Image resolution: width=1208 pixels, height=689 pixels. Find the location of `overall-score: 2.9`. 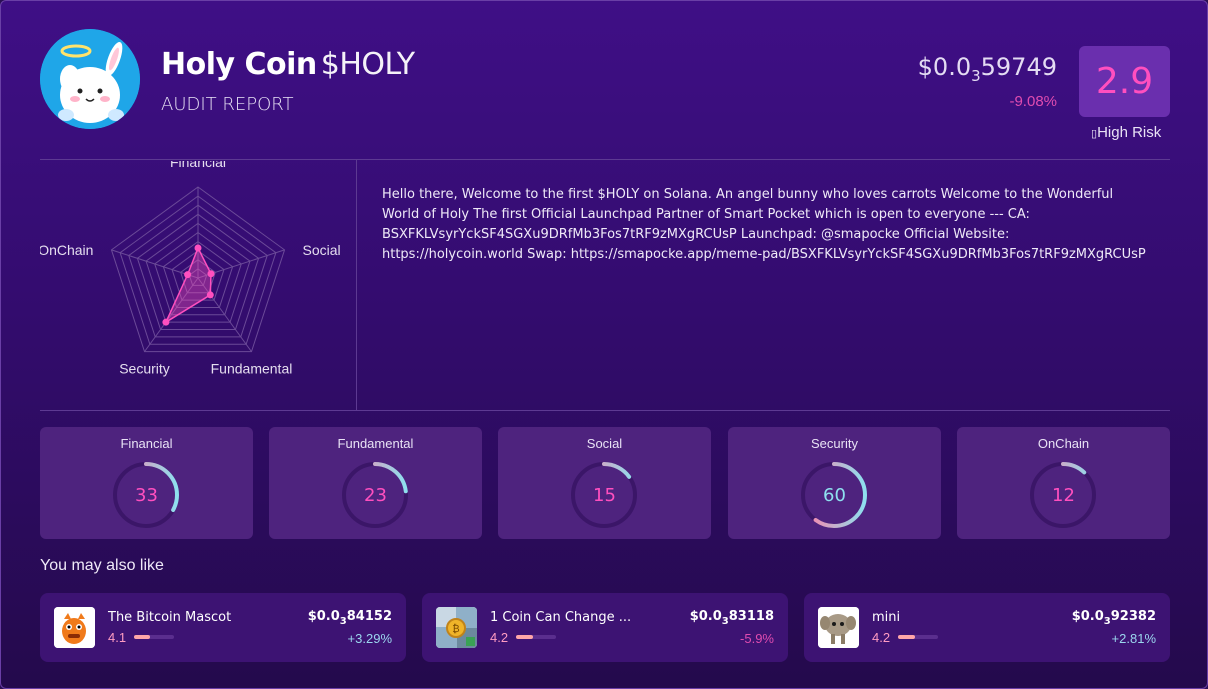

overall-score: 2.9 is located at coordinates (1124, 81).